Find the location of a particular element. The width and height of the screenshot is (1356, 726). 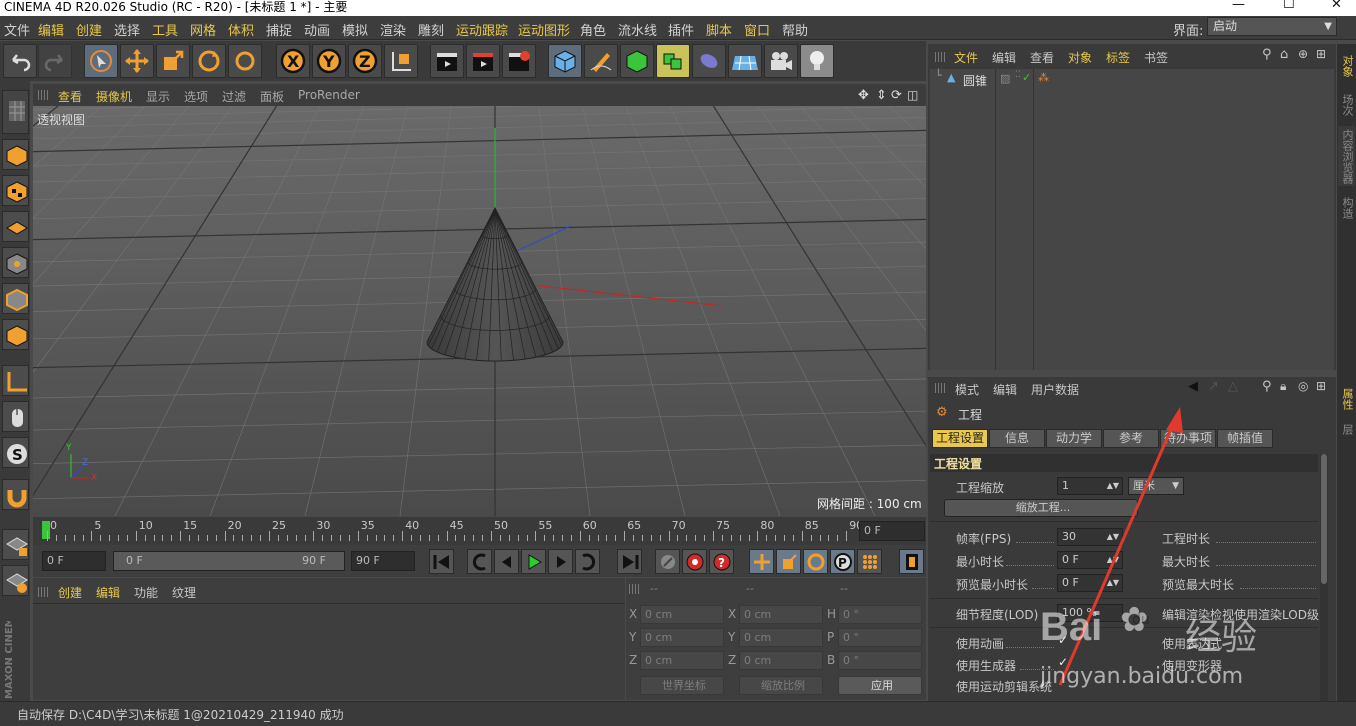

dock-tab-content-browser: 内容浏览器 is located at coordinates (1346, 156).